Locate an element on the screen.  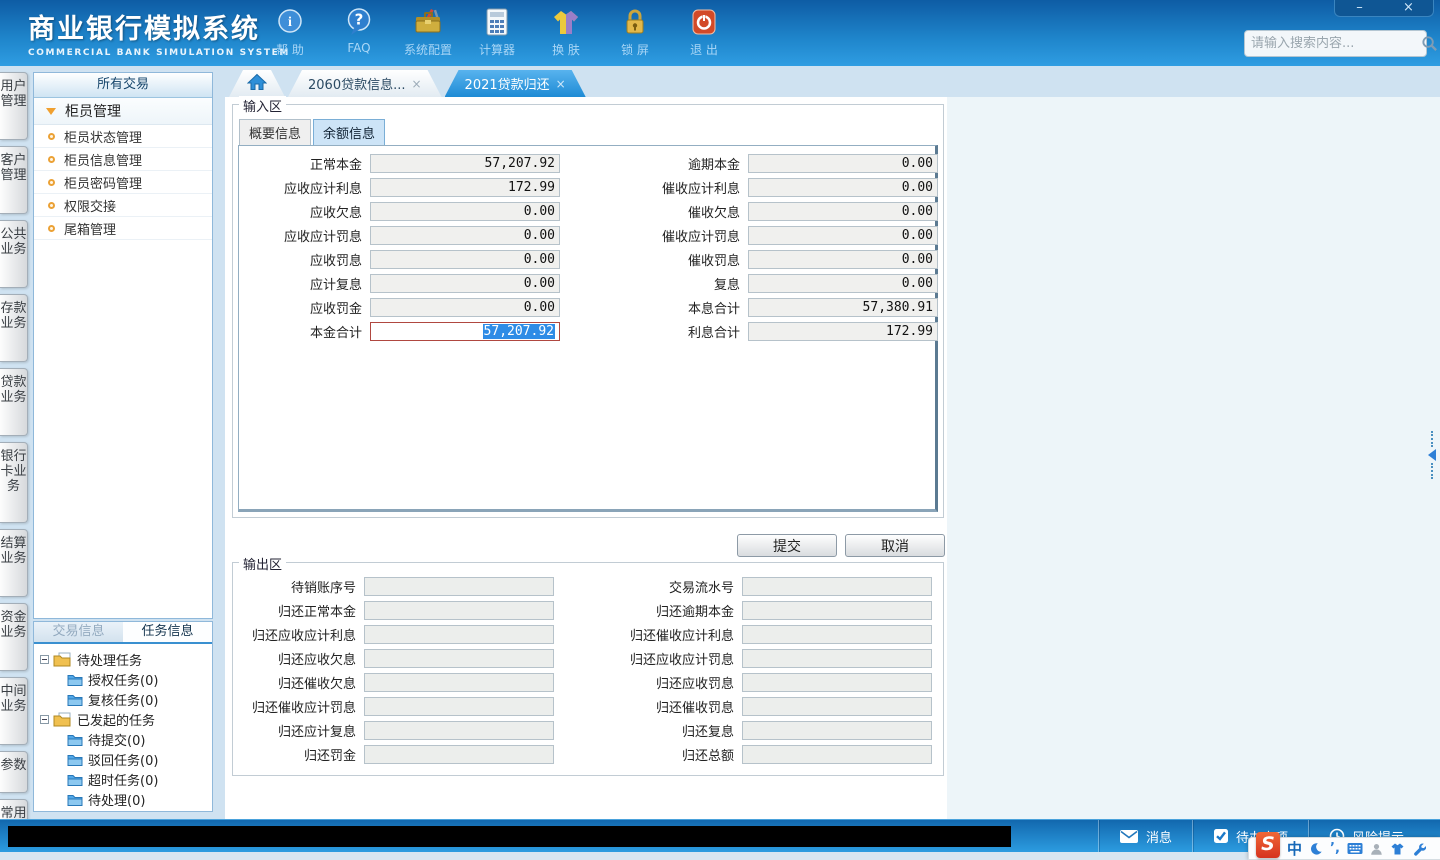
field-input-归还应收罚息 is located at coordinates (837, 682).